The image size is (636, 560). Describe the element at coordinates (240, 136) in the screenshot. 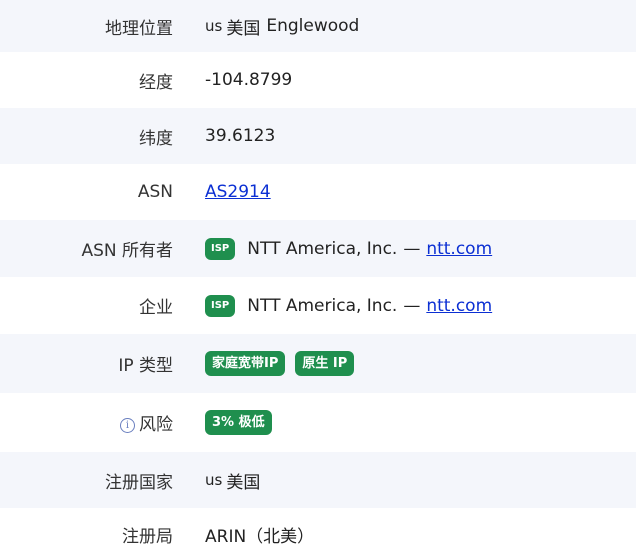

I see `latitude-value: 39.6123` at that location.